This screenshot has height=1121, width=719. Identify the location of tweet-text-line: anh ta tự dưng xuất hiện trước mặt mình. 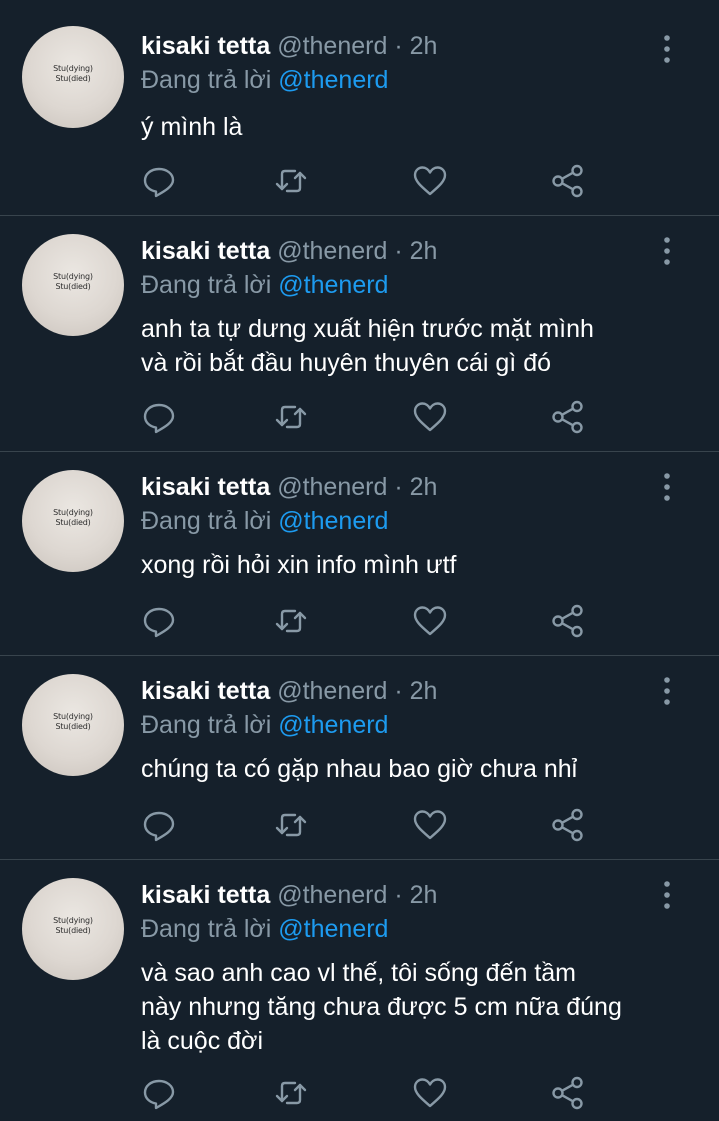
(367, 329).